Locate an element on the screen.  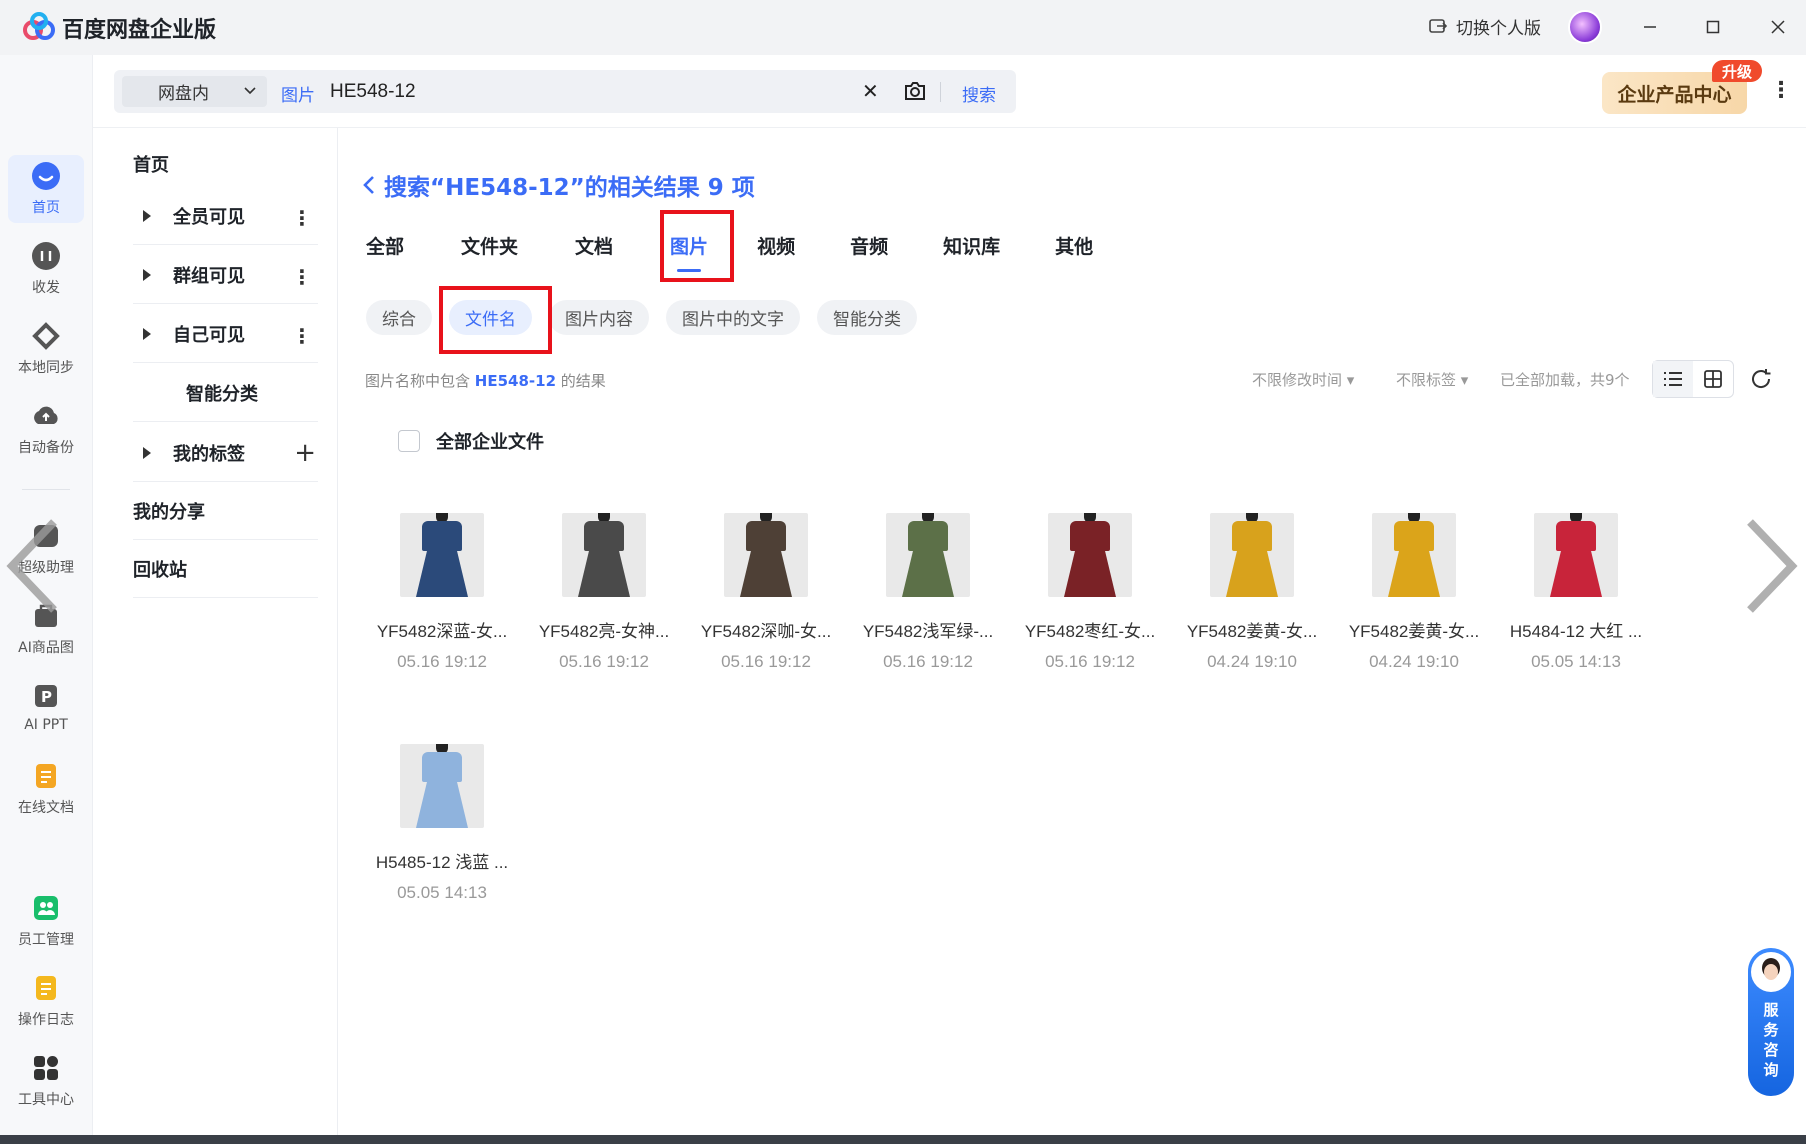
secnav-label: 全员可见 is located at coordinates (209, 217).